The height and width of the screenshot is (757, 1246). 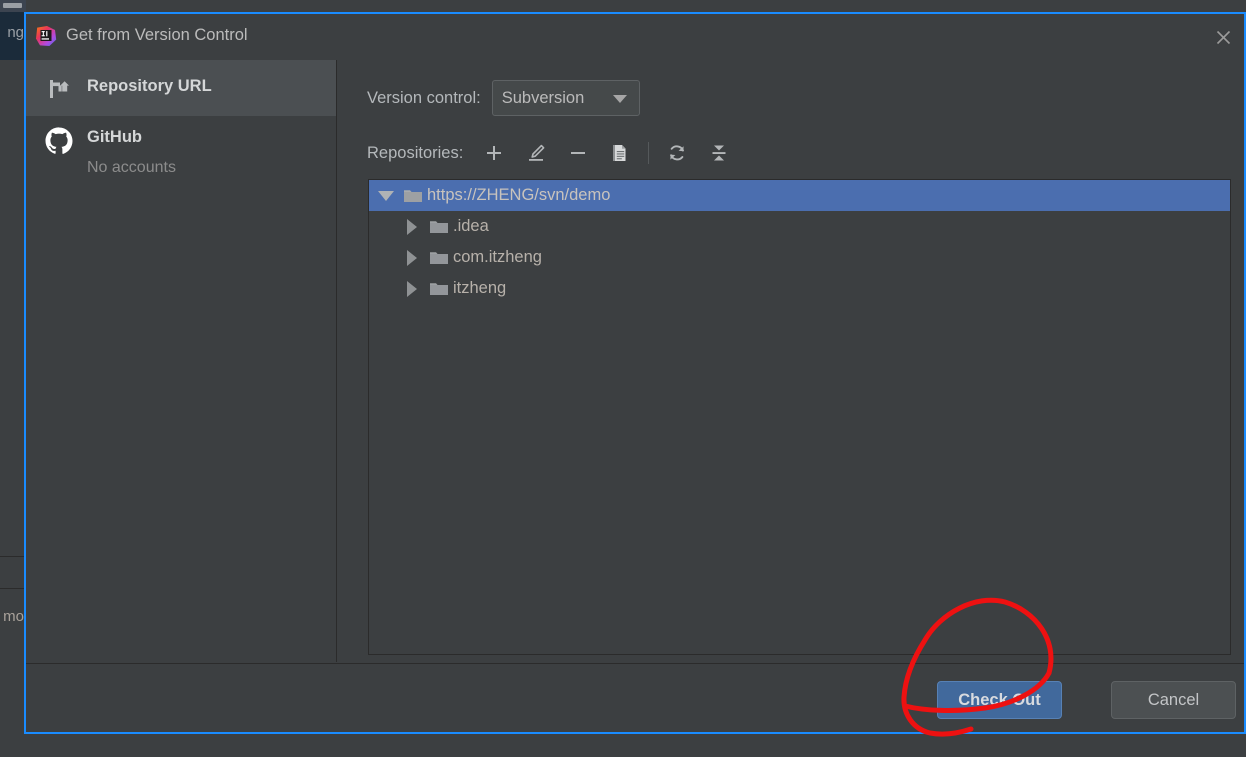 I want to click on add-repository-button, so click(x=494, y=153).